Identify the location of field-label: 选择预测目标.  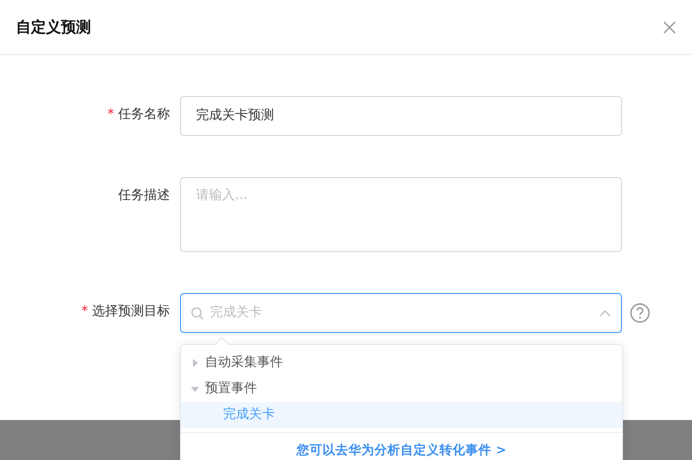
(131, 311).